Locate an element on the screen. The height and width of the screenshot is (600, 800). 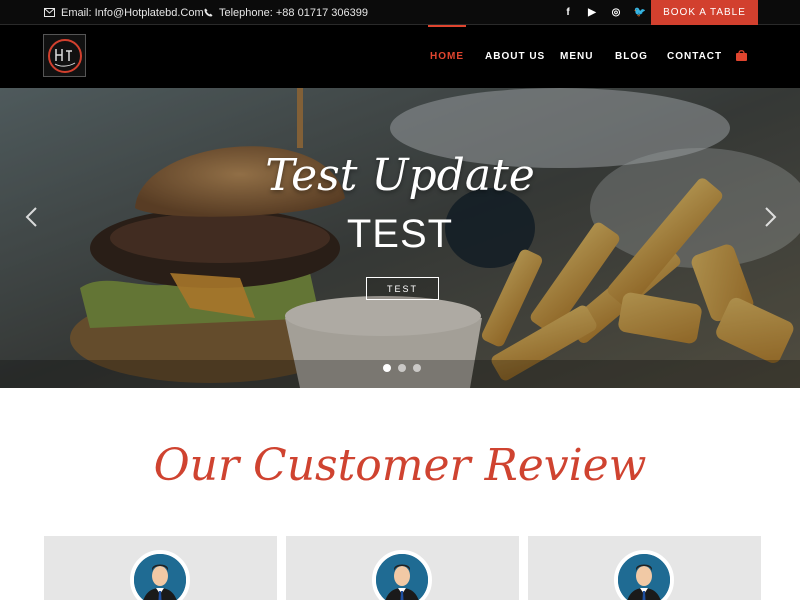
hero-title: Test Update is located at coordinates (400, 175).